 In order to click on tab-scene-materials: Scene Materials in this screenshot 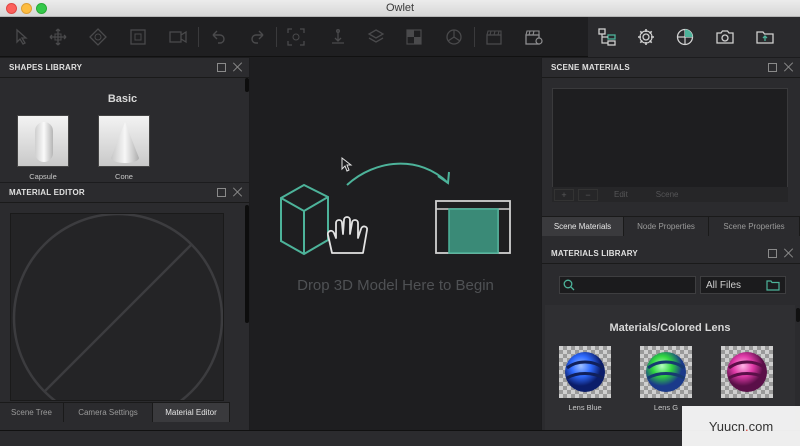, I will do `click(583, 226)`.